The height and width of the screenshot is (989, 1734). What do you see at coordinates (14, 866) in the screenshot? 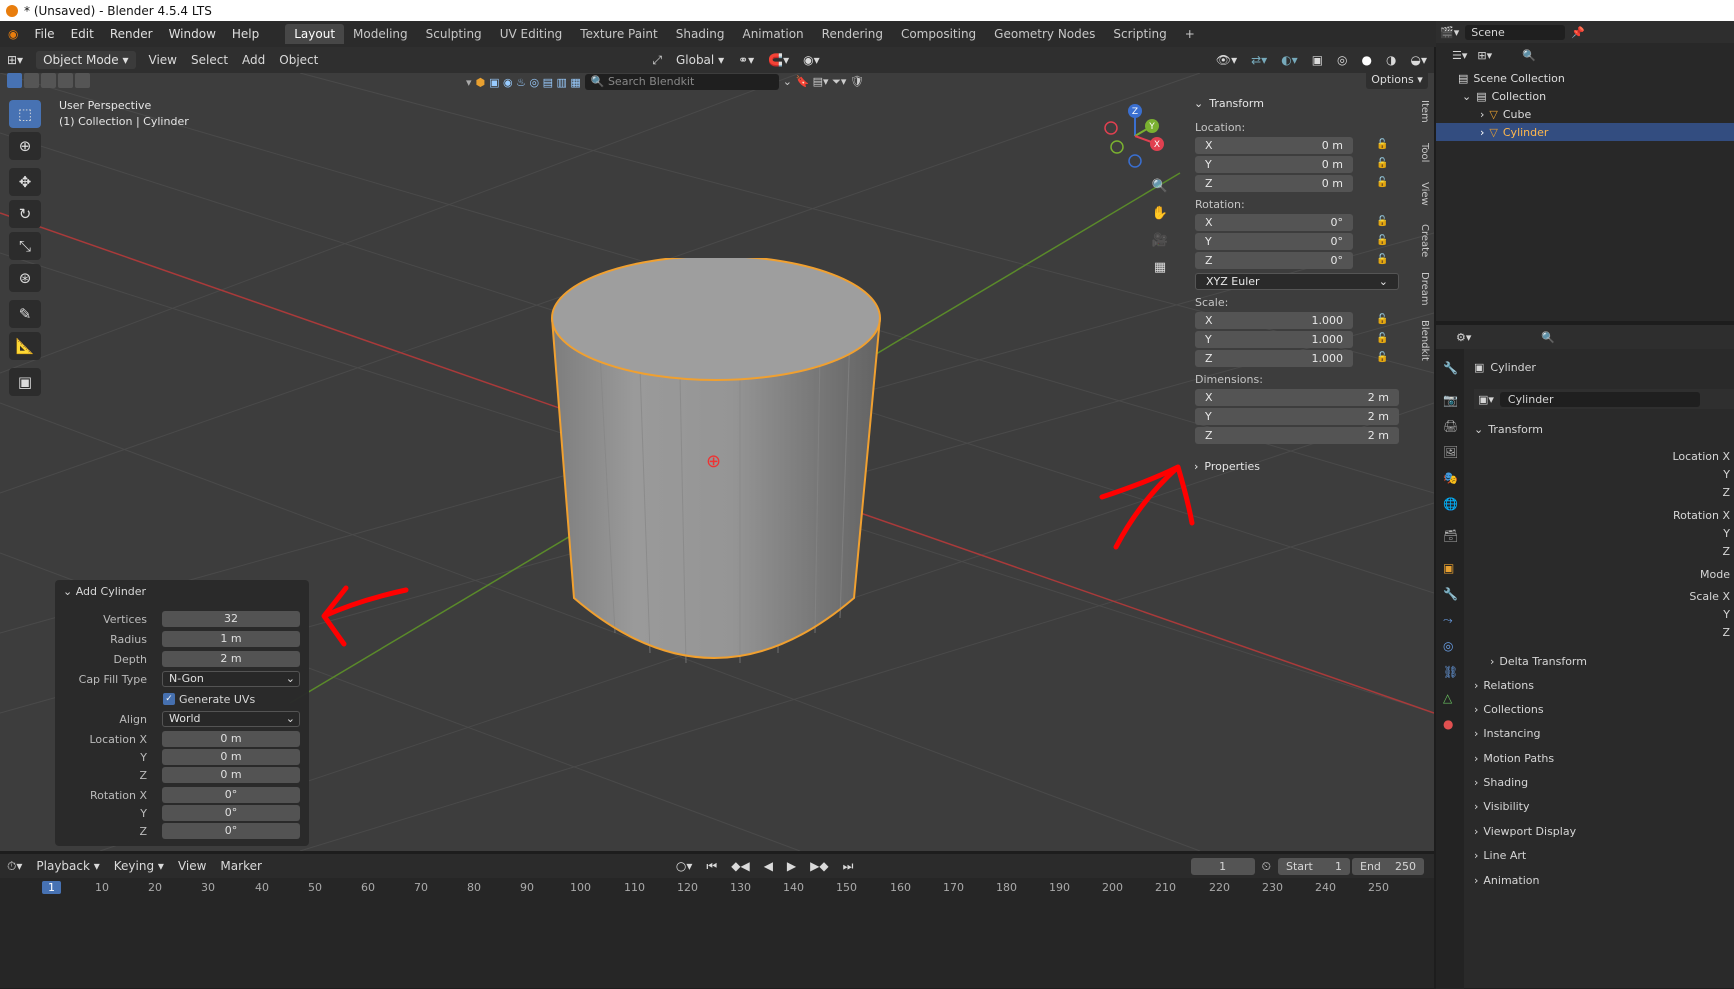
I see `timeline-editor-icon: ⏱▾` at bounding box center [14, 866].